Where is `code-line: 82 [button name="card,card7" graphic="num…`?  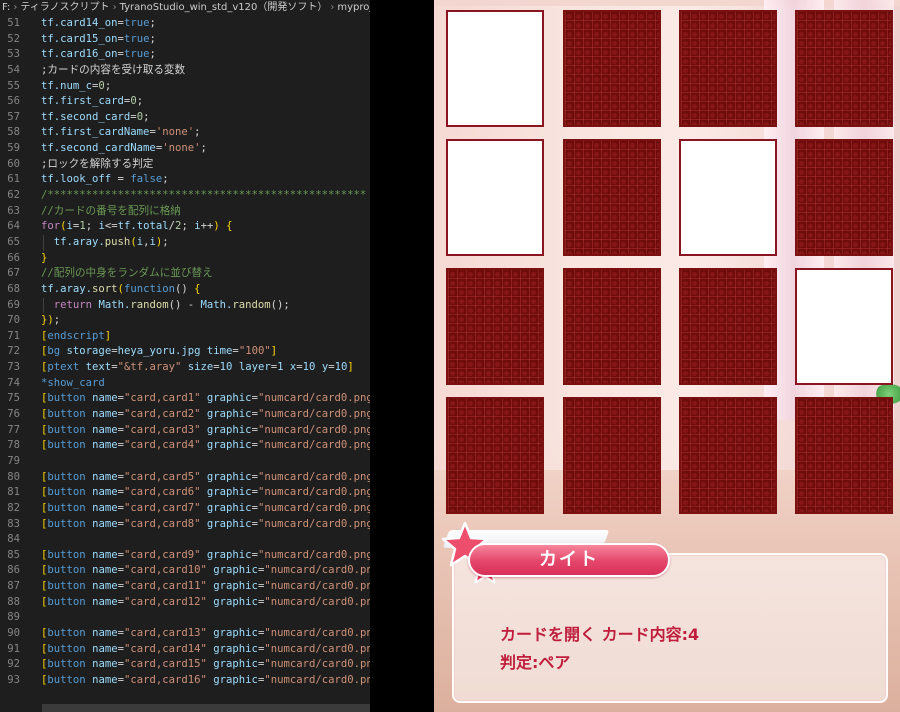
code-line: 82 [button name="card,card7" graphic="num… is located at coordinates (185, 509).